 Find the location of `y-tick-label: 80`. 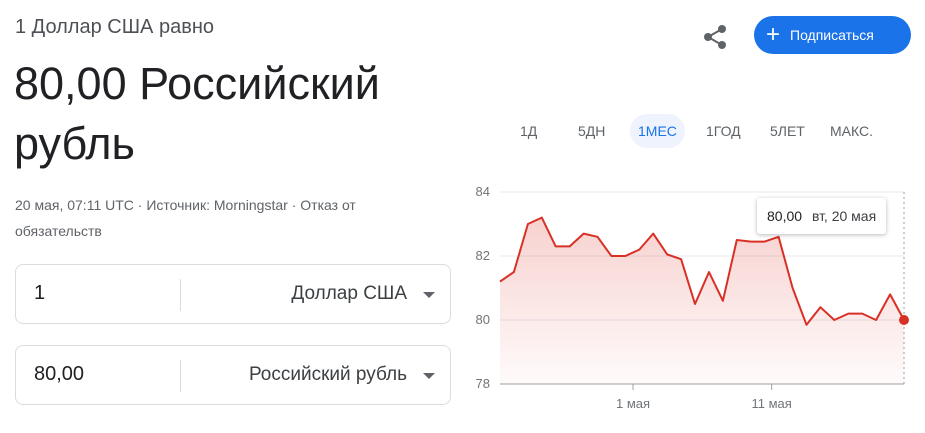

y-tick-label: 80 is located at coordinates (483, 319).